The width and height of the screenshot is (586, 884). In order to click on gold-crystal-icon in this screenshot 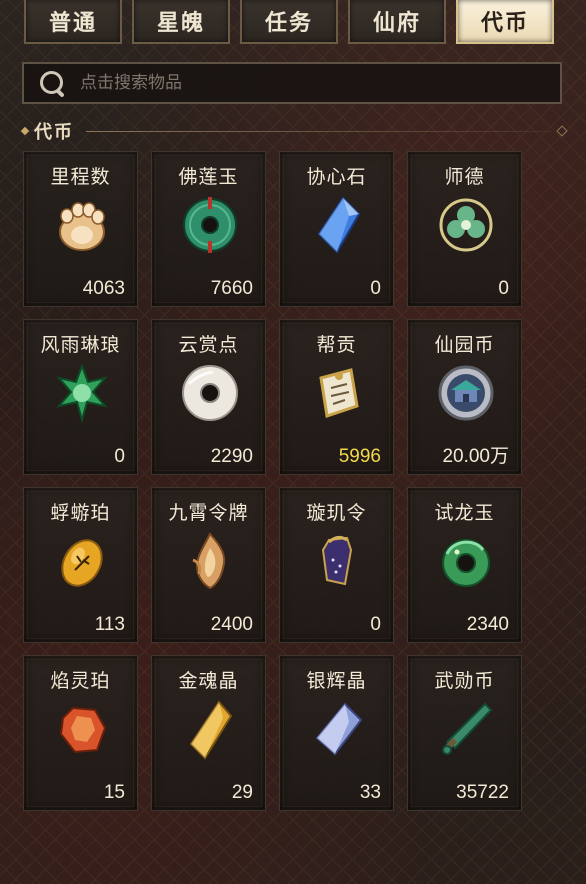, I will do `click(211, 730)`.